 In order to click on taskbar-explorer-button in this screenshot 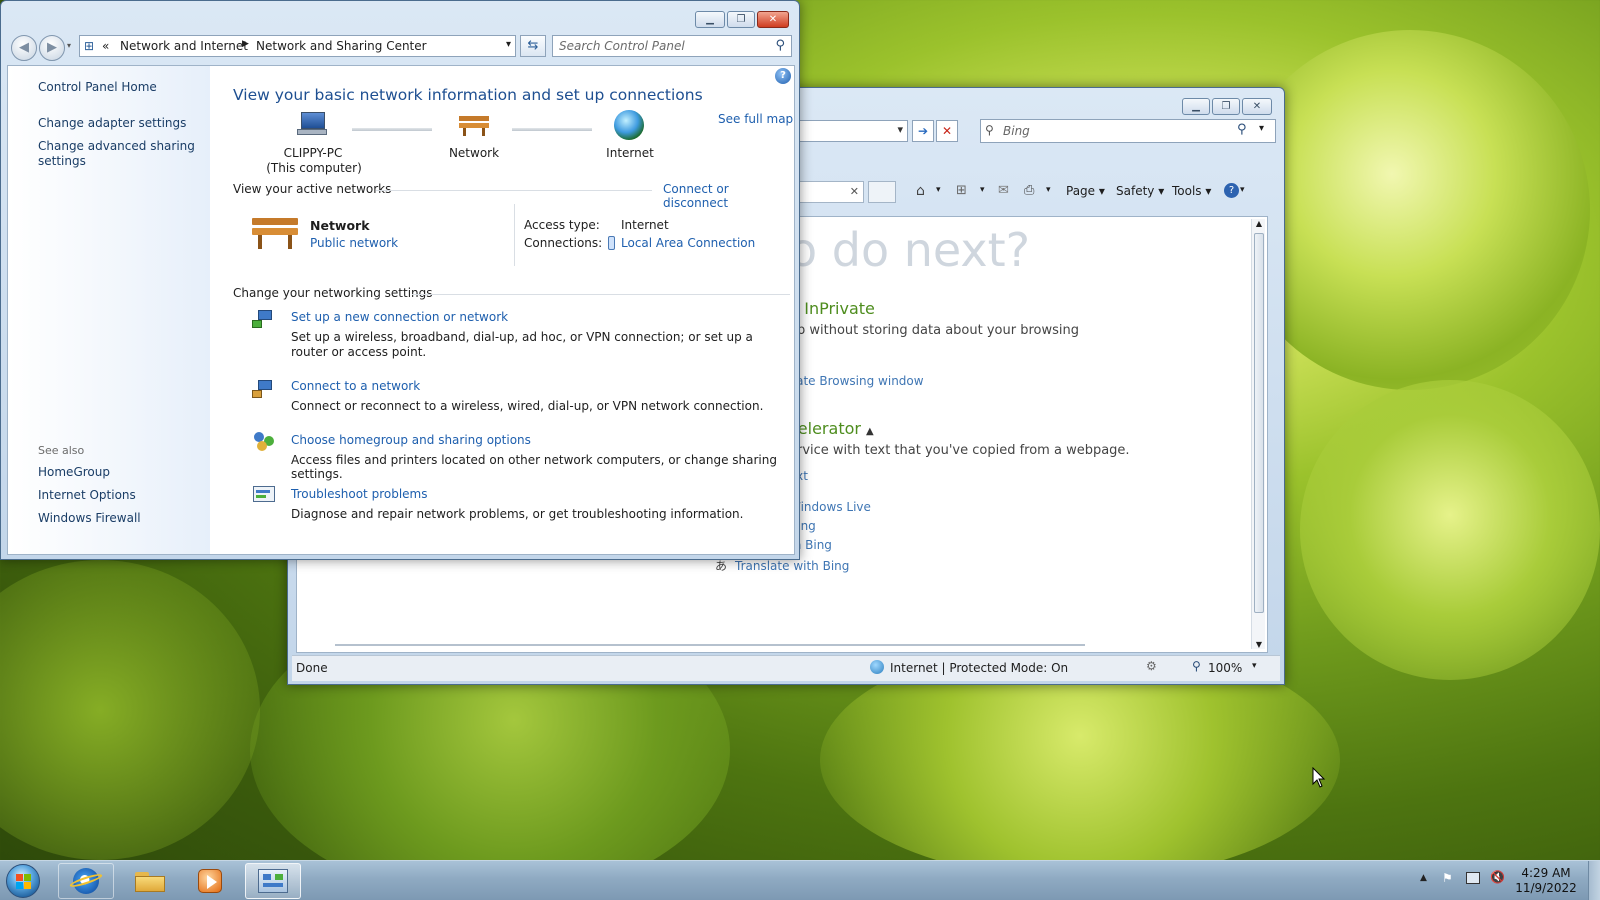, I will do `click(150, 881)`.